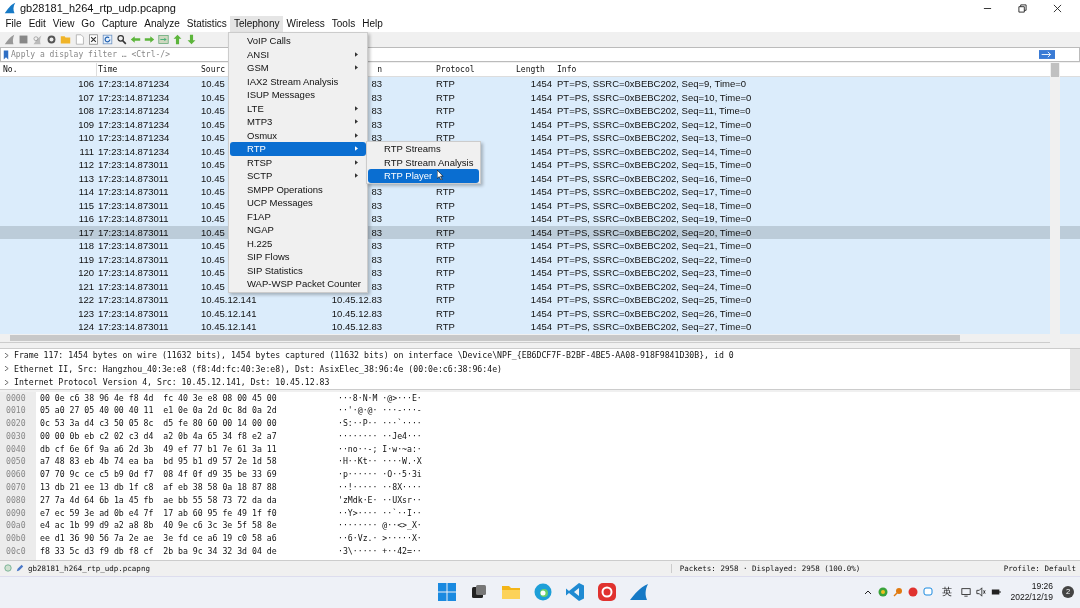 The width and height of the screenshot is (1080, 608). Describe the element at coordinates (16, 411) in the screenshot. I see `offset-label: 0010` at that location.